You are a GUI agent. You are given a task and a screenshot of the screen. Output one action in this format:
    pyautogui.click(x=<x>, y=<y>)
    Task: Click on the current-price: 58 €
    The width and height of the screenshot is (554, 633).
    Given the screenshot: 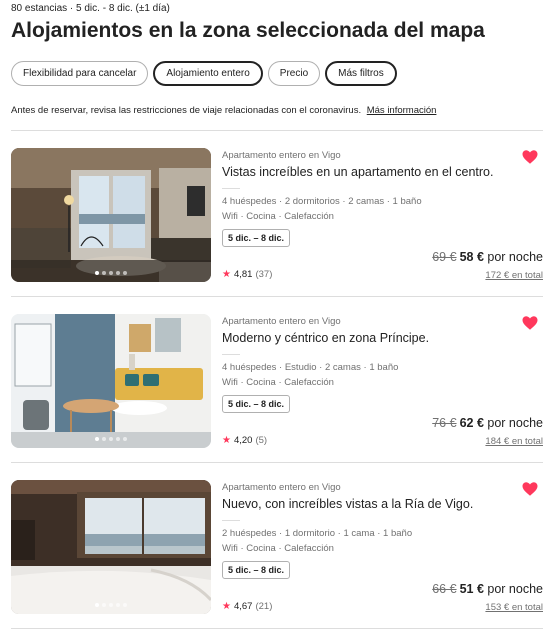 What is the action you would take?
    pyautogui.click(x=471, y=257)
    